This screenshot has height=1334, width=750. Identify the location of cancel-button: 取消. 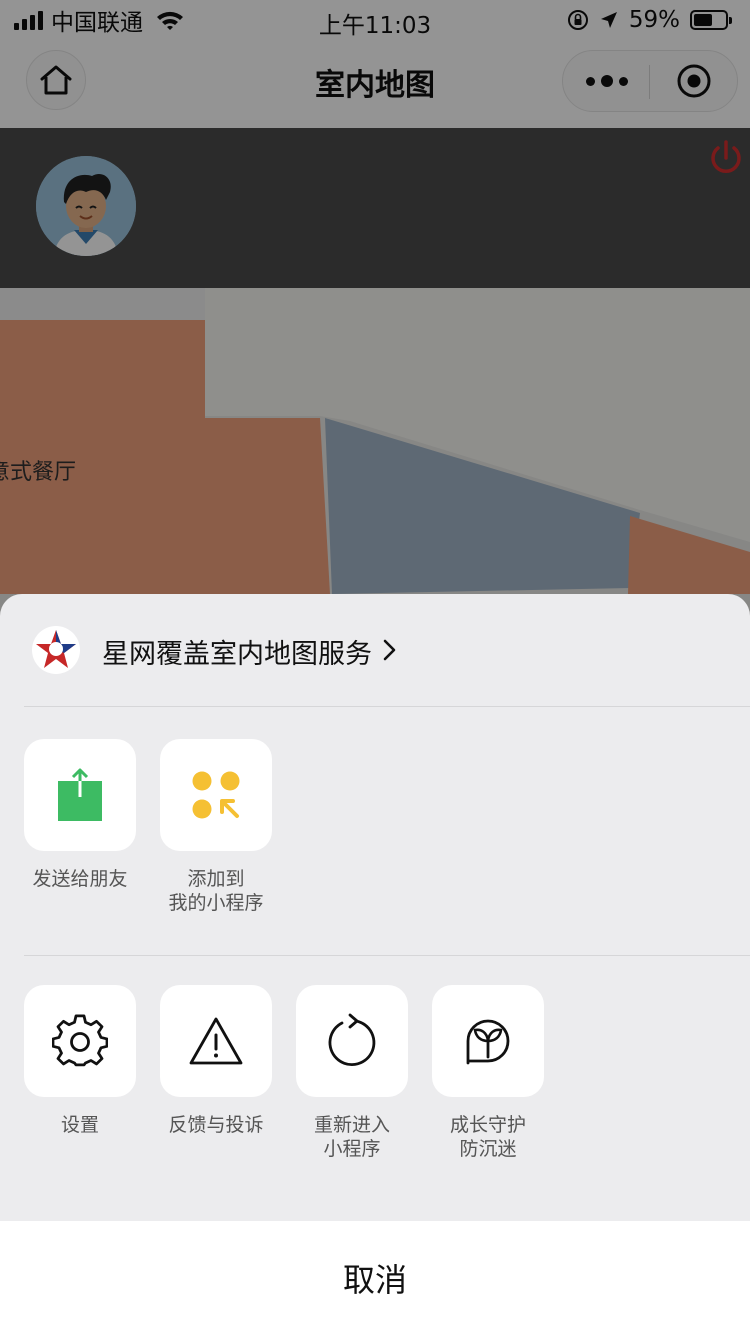
(375, 1277).